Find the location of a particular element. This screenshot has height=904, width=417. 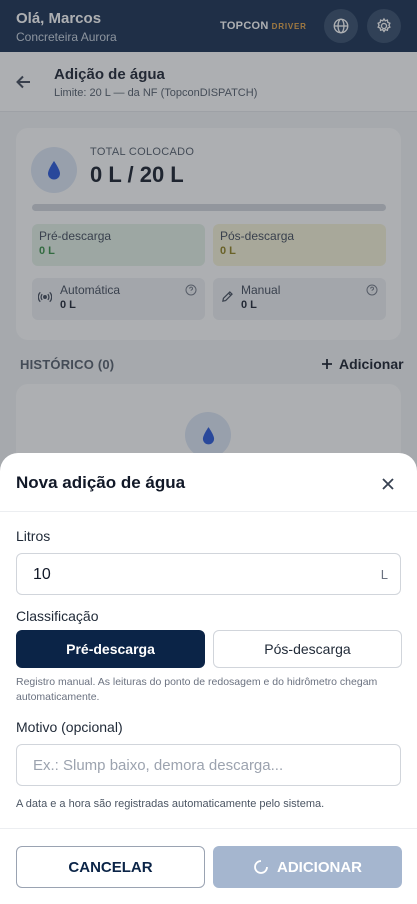

reason-label: Motivo (opcional) is located at coordinates (69, 727).